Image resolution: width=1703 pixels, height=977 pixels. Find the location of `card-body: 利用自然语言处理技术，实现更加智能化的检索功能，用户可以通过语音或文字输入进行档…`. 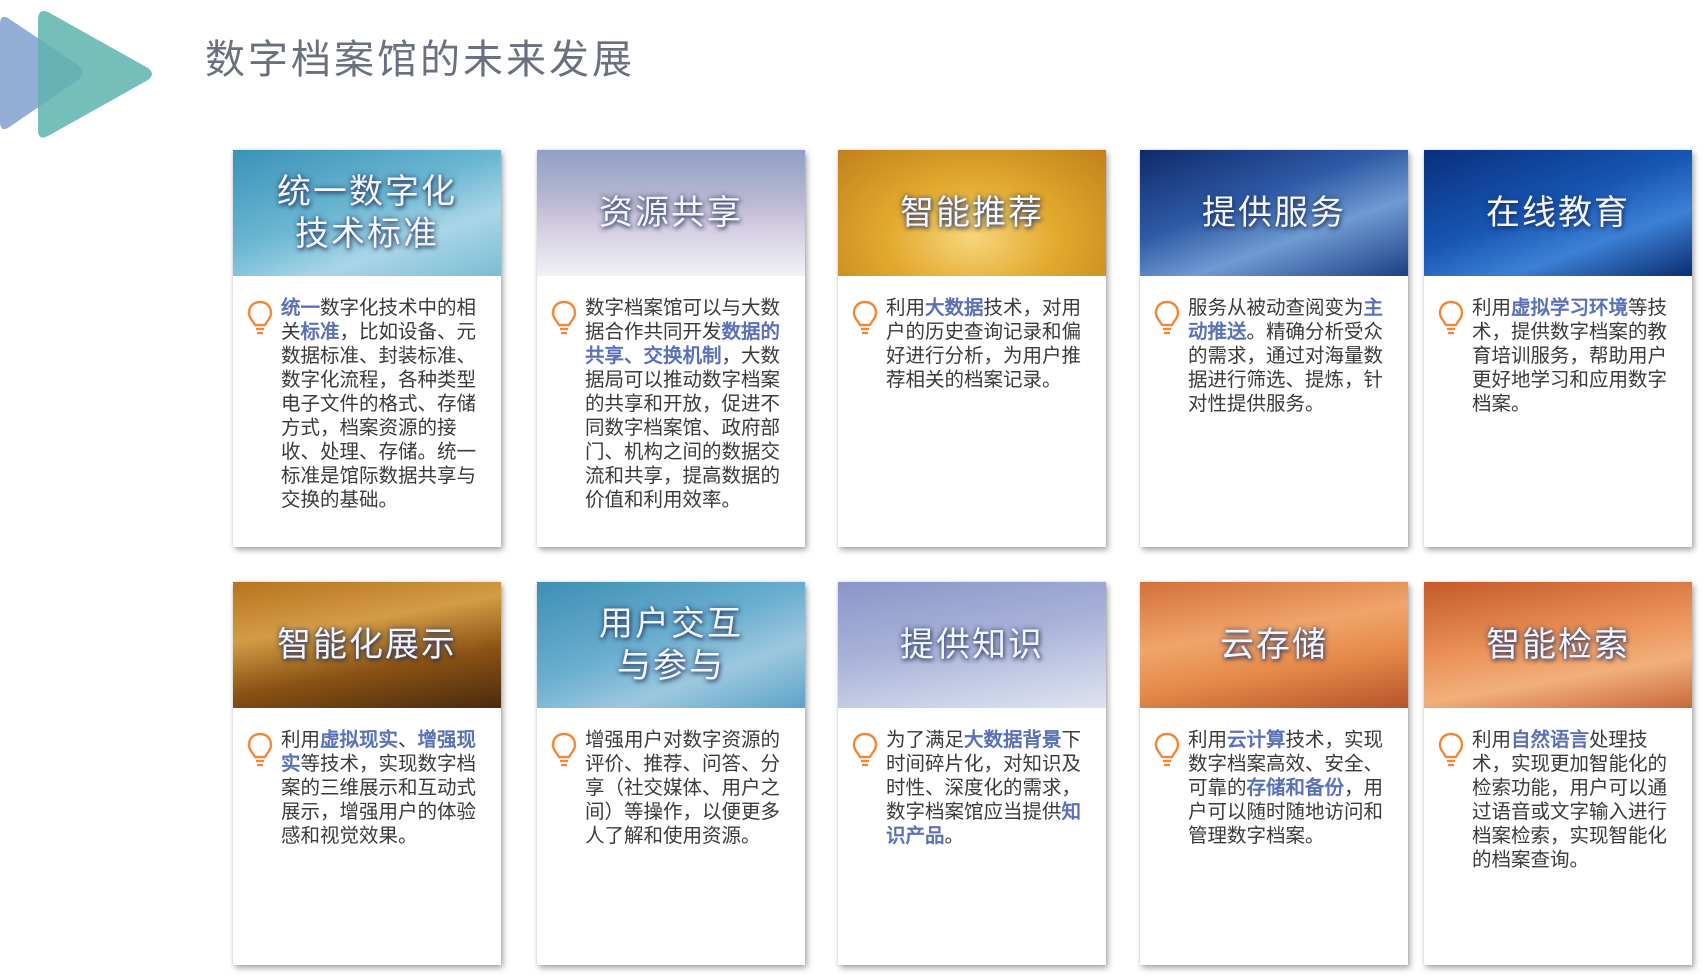

card-body: 利用自然语言处理技术，实现更加智能化的检索功能，用户可以通过语音或文字输入进行档… is located at coordinates (1558, 790).